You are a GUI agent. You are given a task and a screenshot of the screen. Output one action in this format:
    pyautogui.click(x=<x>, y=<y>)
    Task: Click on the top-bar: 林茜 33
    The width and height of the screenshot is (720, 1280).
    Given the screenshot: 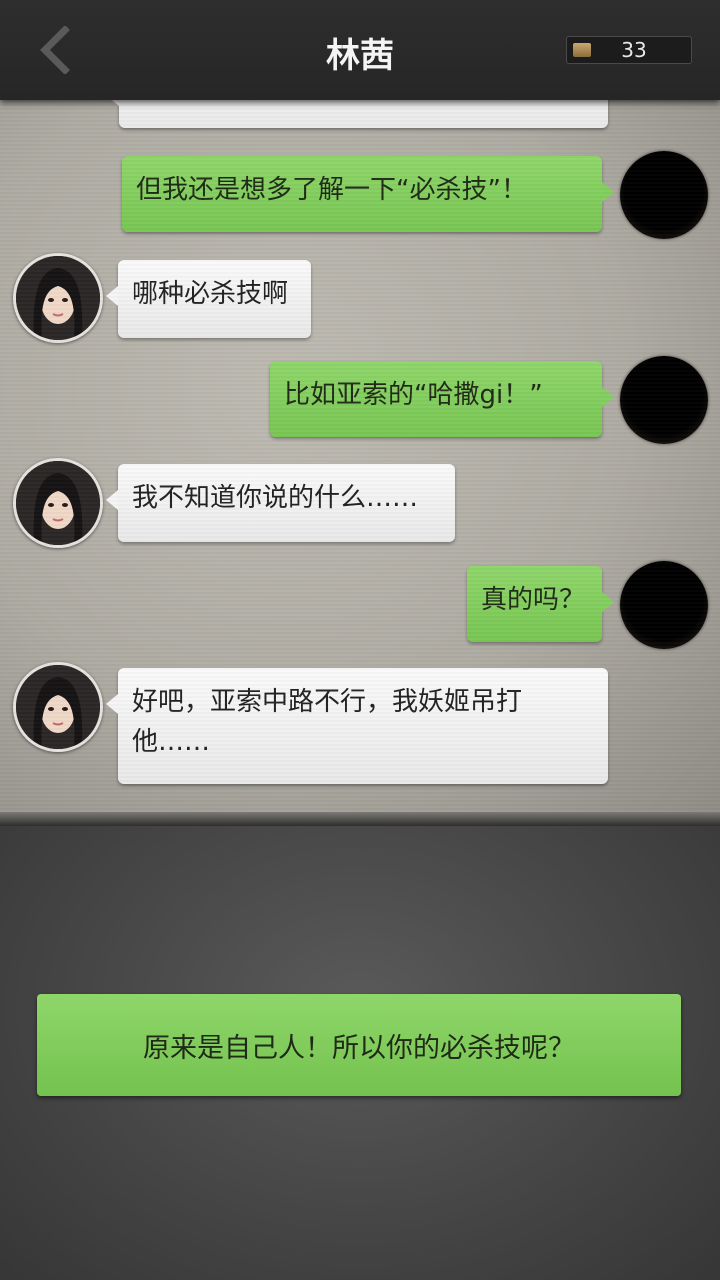 What is the action you would take?
    pyautogui.click(x=360, y=50)
    